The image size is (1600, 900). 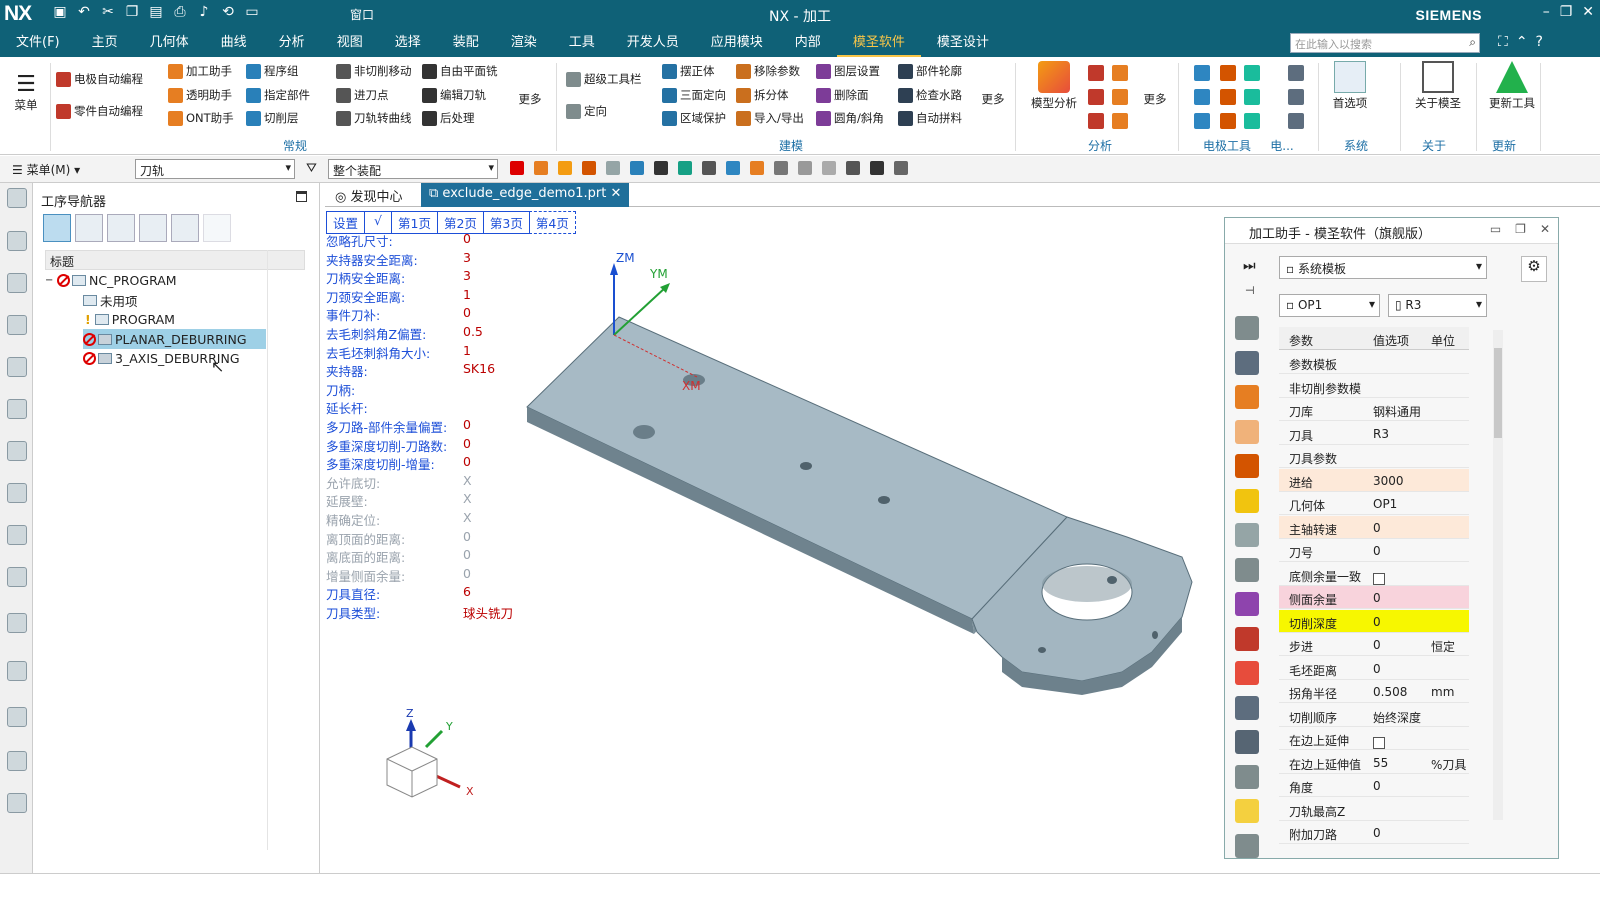 What do you see at coordinates (604, 79) in the screenshot?
I see `ribbon-button: 超级工具栏` at bounding box center [604, 79].